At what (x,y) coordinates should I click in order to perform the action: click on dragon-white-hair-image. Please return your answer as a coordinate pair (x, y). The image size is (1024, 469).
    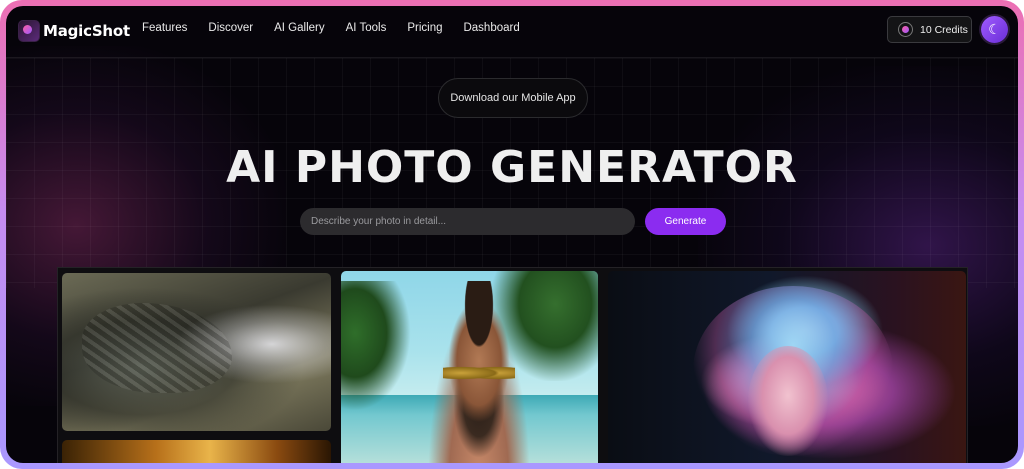
    Looking at the image, I should click on (196, 352).